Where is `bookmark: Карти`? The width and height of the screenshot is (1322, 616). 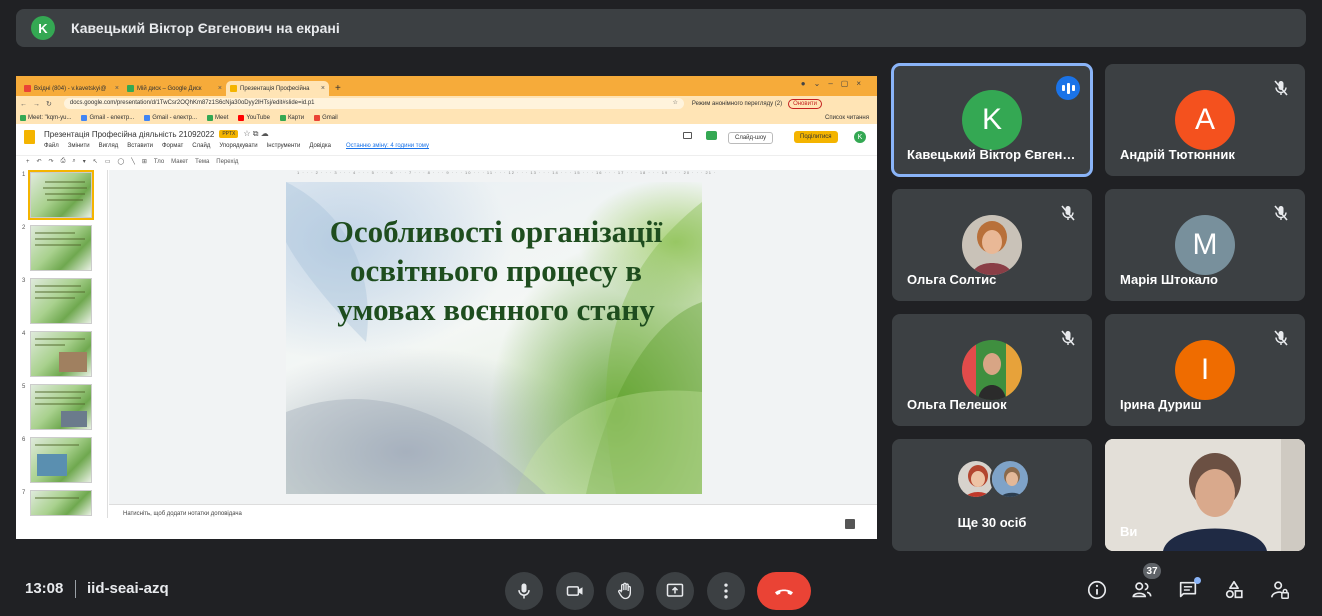
bookmark: Карти is located at coordinates (291, 117).